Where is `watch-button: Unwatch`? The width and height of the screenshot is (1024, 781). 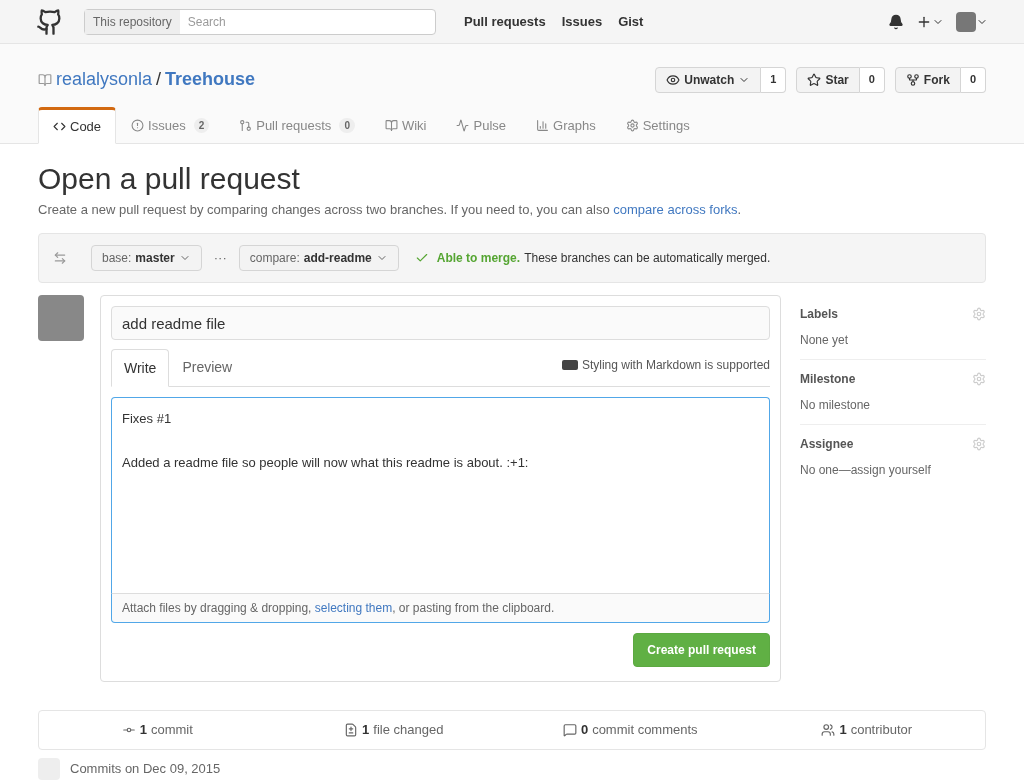 watch-button: Unwatch is located at coordinates (708, 79).